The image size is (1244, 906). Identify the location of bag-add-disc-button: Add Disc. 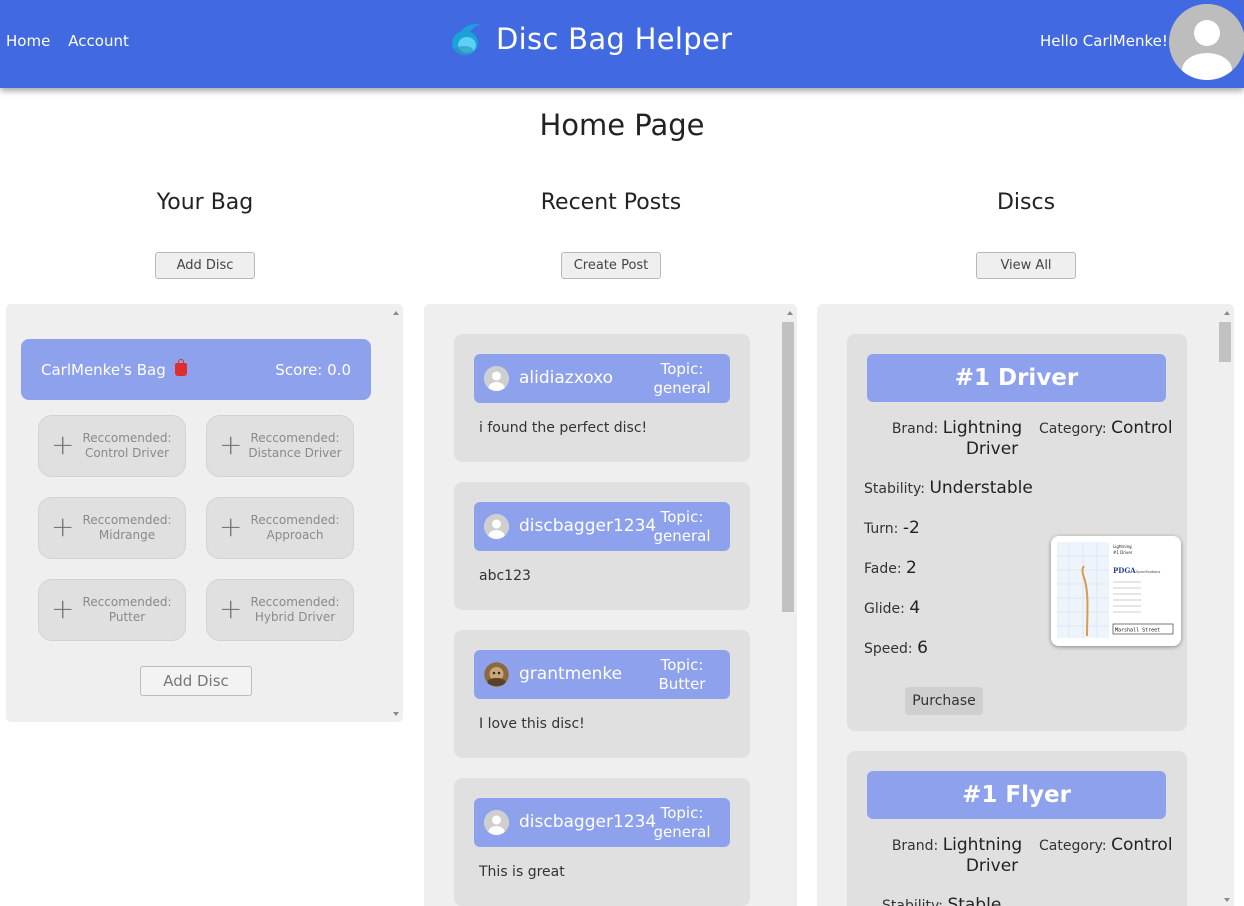
(196, 681).